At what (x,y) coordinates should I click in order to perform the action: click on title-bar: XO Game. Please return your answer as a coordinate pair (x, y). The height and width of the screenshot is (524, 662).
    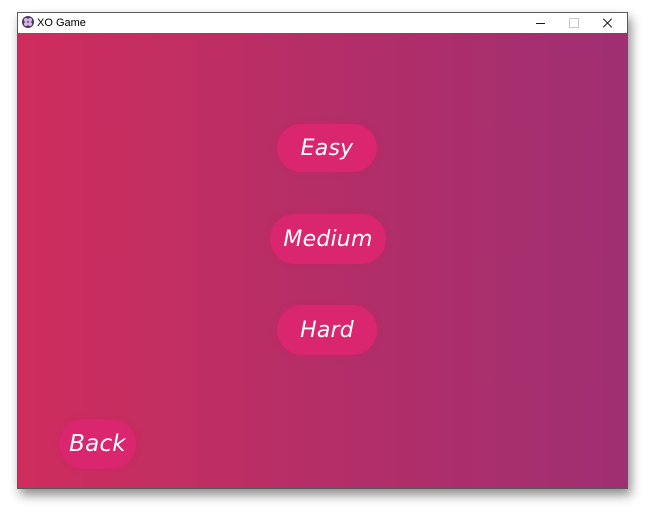
    Looking at the image, I should click on (322, 23).